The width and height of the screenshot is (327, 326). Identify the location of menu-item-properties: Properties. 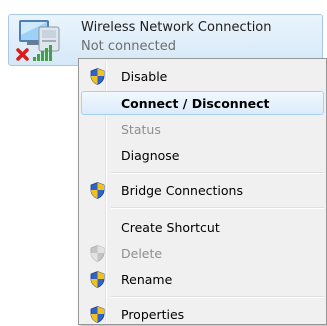
(202, 314).